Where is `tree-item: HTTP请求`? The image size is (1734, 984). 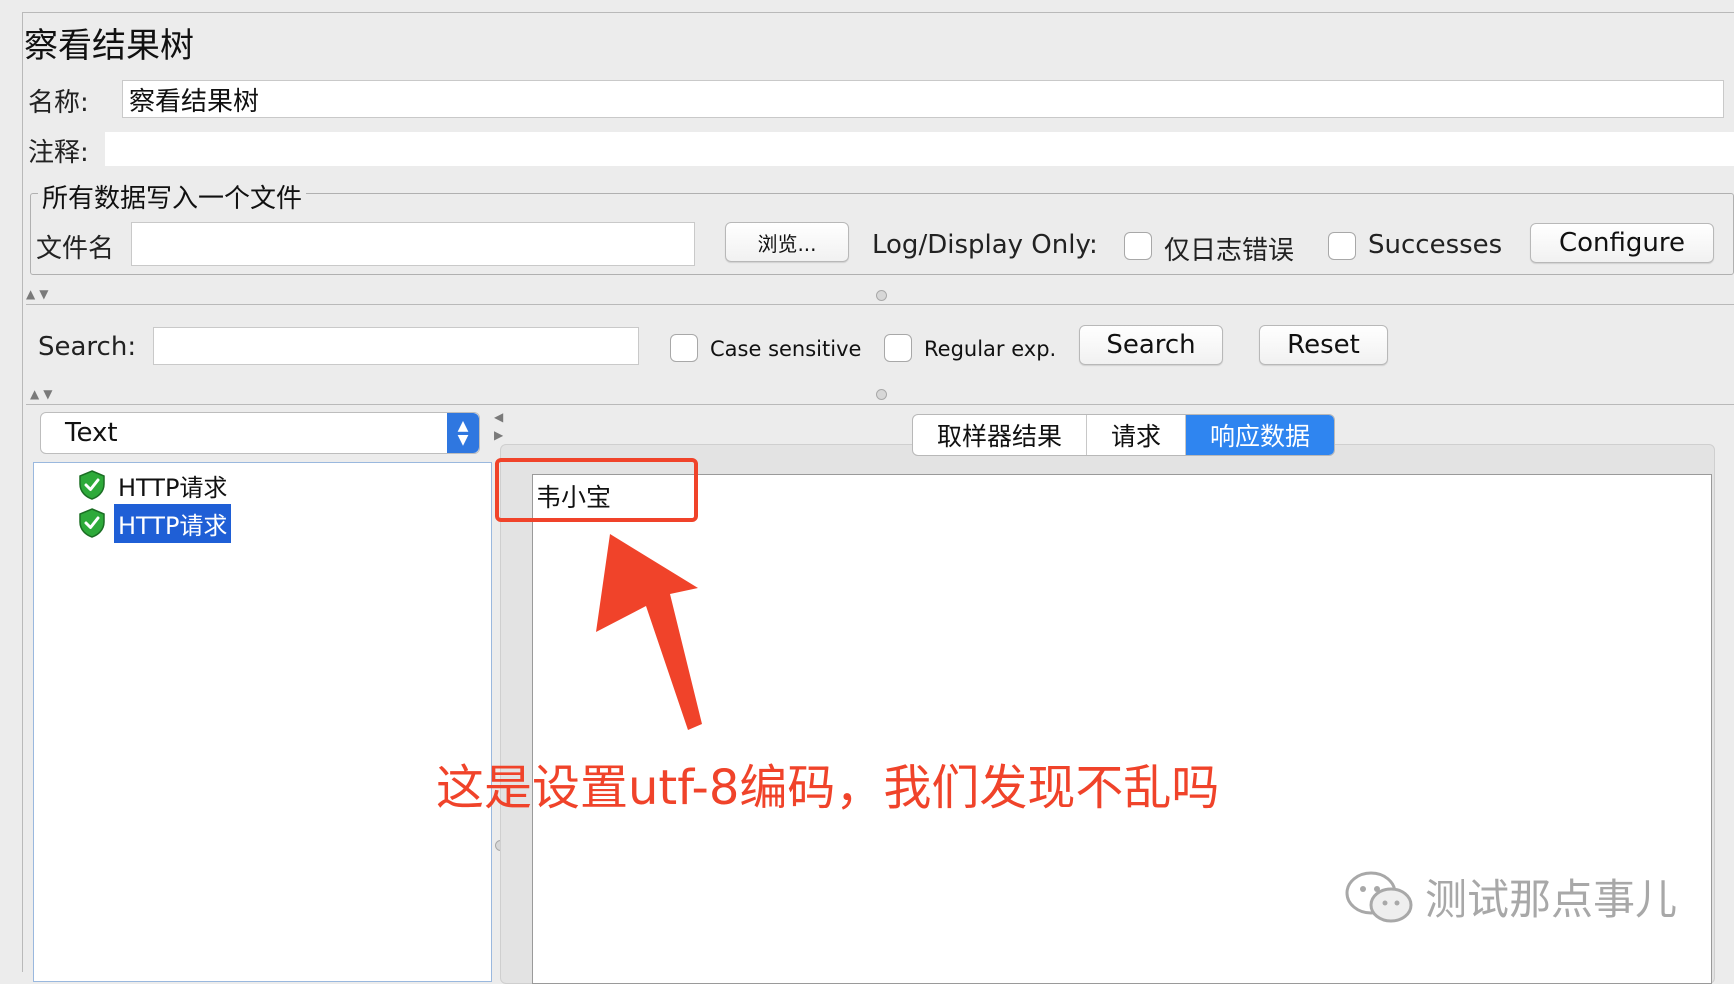 tree-item: HTTP请求 is located at coordinates (154, 485).